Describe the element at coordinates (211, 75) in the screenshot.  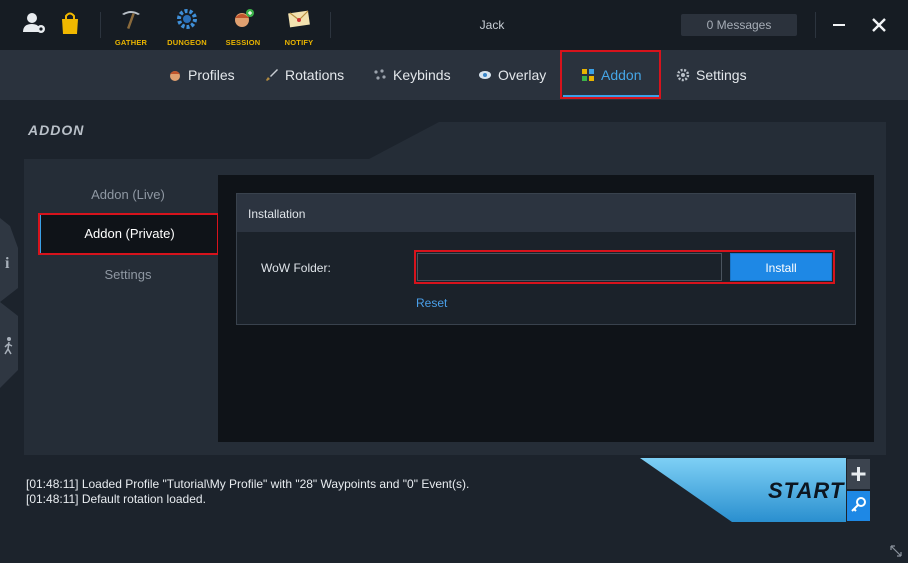
I see `tab-profiles-label: Profiles` at that location.